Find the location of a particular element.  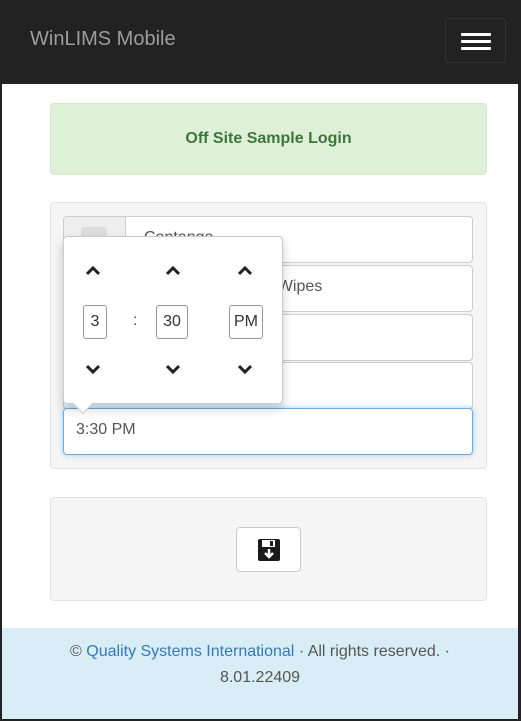

meridian-increment-button is located at coordinates (245, 271).